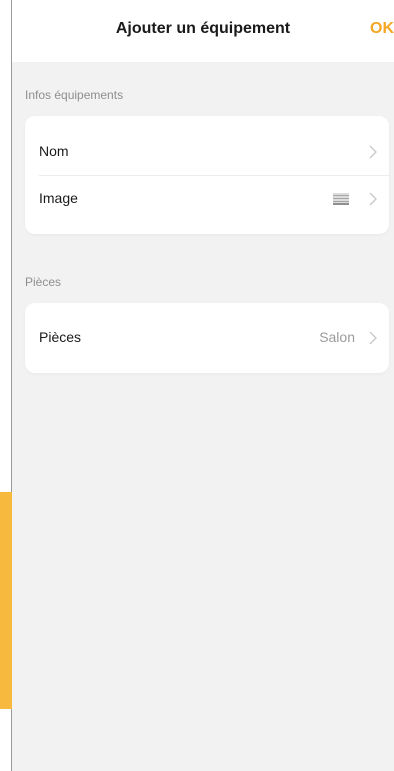 This screenshot has height=771, width=394. What do you see at coordinates (203, 28) in the screenshot?
I see `page-title: Ajouter un équipement` at bounding box center [203, 28].